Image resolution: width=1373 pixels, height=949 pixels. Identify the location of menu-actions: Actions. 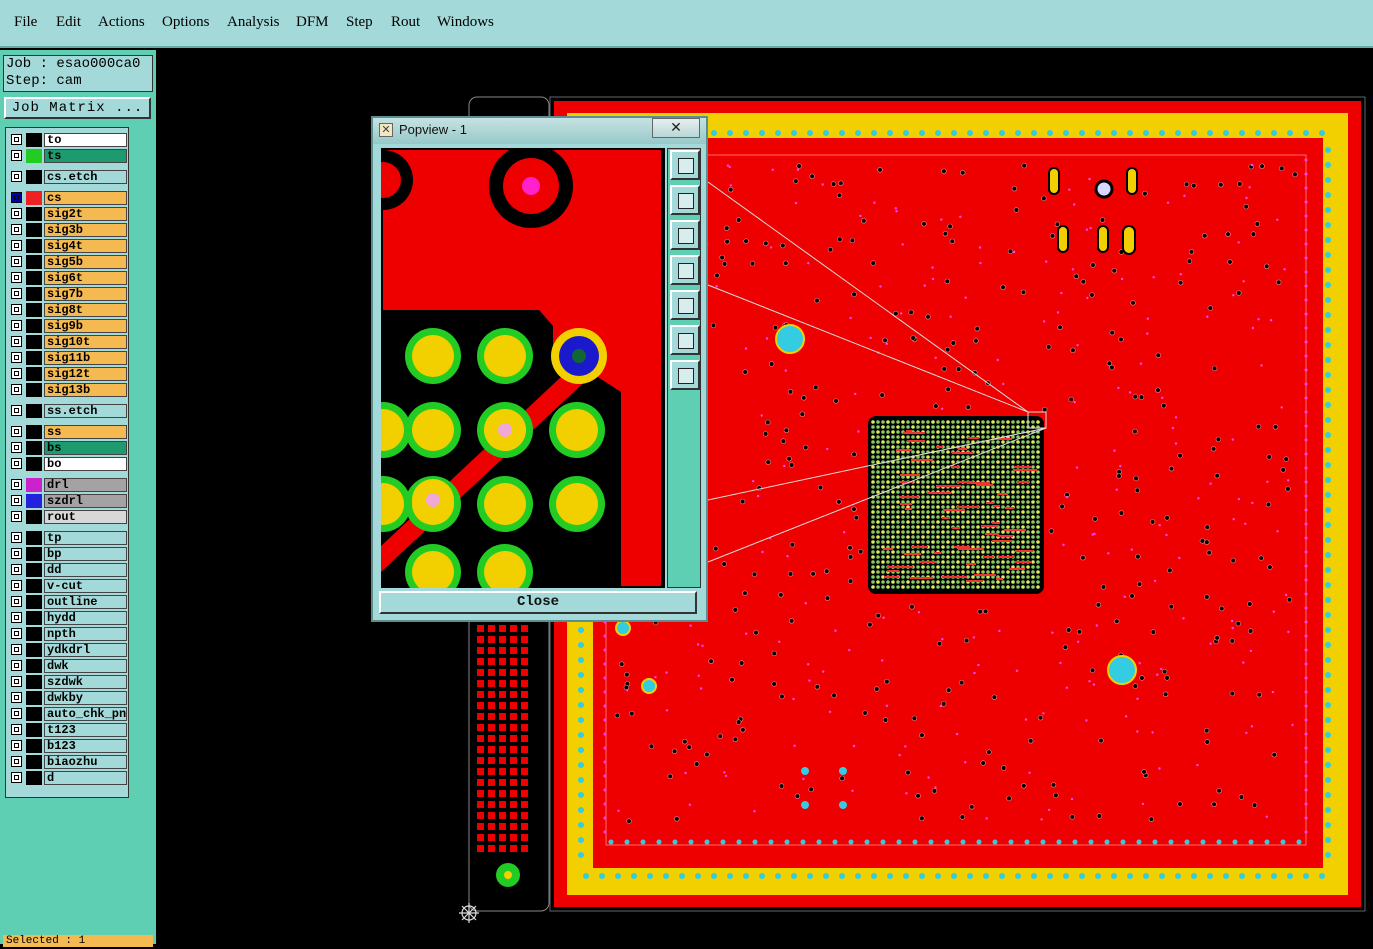
(121, 22).